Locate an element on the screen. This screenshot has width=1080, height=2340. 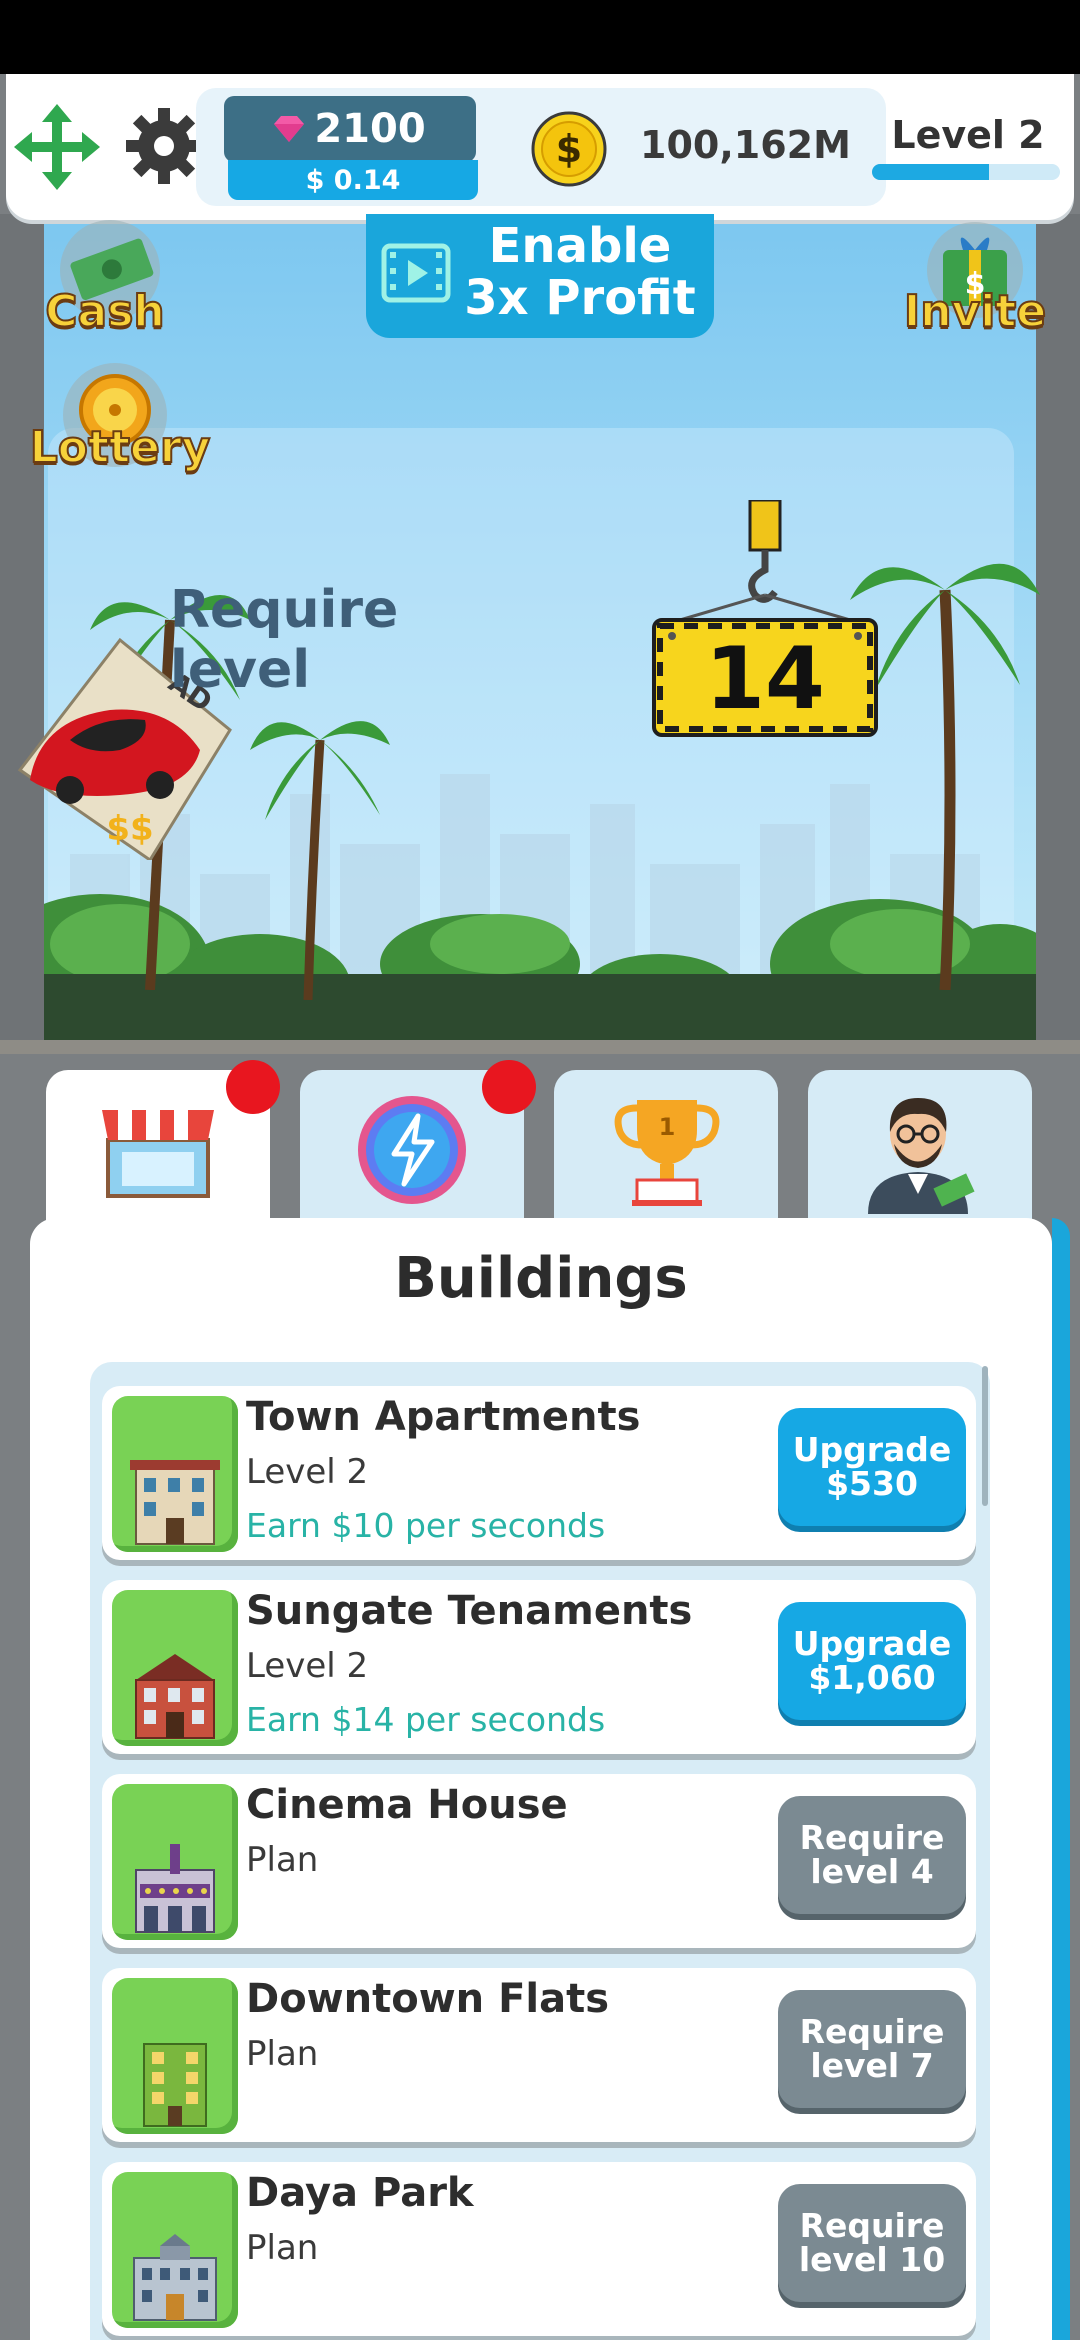
trophy-icon: 1 is located at coordinates (667, 1153).